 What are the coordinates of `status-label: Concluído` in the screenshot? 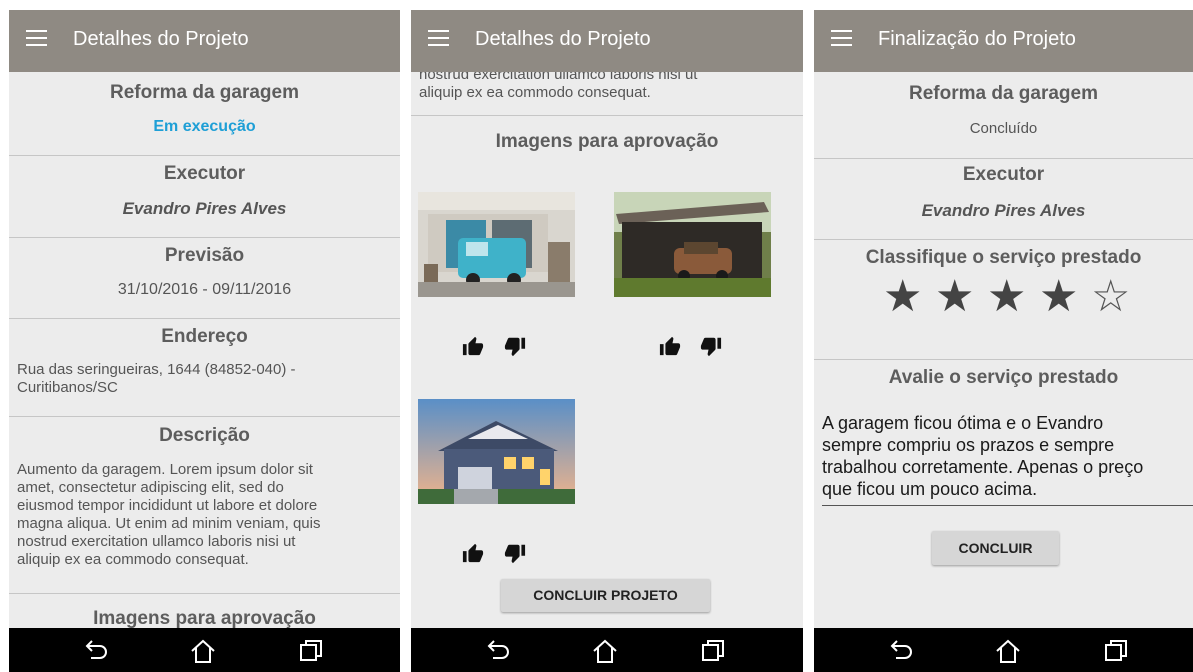 It's located at (1003, 128).